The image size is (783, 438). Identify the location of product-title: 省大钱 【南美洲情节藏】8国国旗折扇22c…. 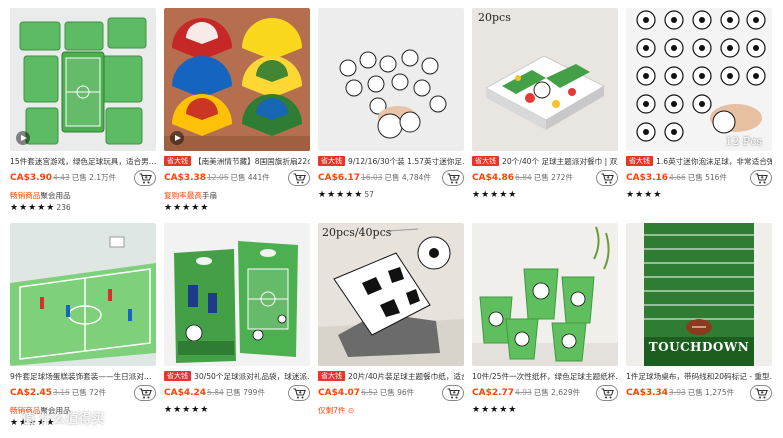
(237, 161).